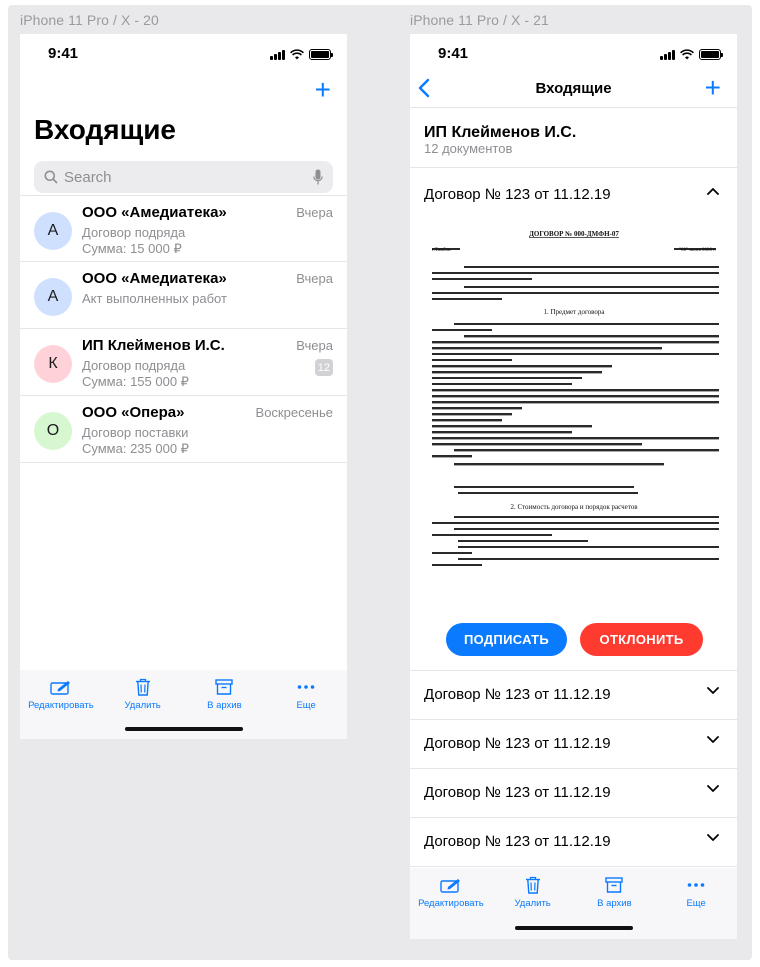 The image size is (760, 967). Describe the element at coordinates (441, 250) in the screenshot. I see `document-city: г.Тамбов` at that location.